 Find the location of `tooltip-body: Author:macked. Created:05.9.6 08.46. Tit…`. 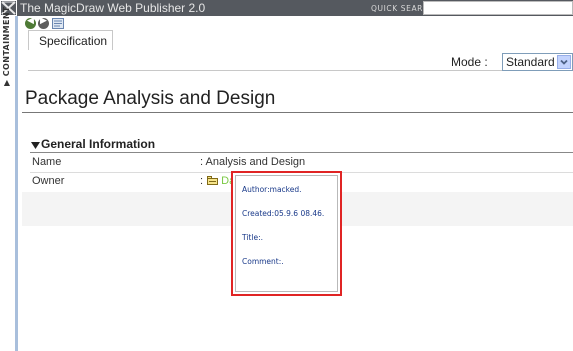

tooltip-body: Author:macked. Created:05.9.6 08.46. Tit… is located at coordinates (286, 233).